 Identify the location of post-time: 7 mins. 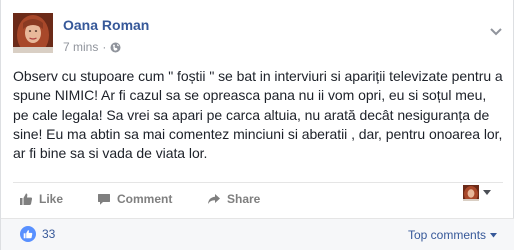
(80, 47).